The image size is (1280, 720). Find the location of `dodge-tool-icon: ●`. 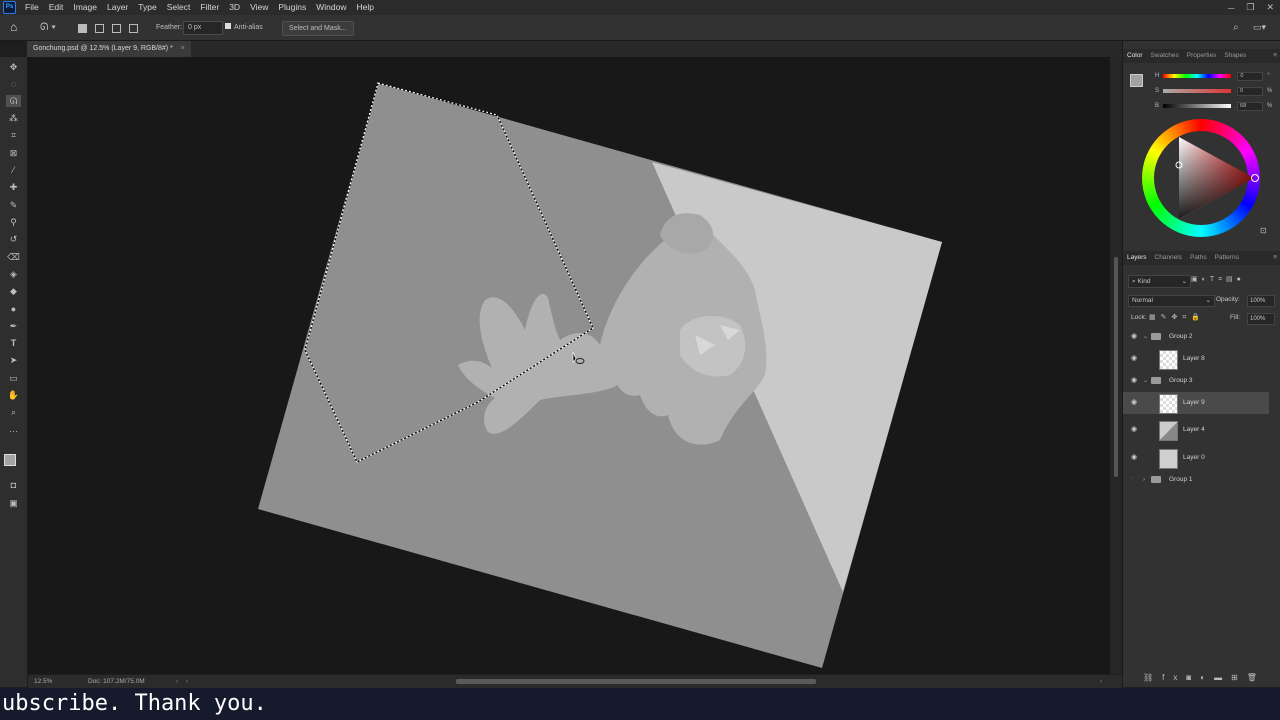

dodge-tool-icon: ● is located at coordinates (13, 309).